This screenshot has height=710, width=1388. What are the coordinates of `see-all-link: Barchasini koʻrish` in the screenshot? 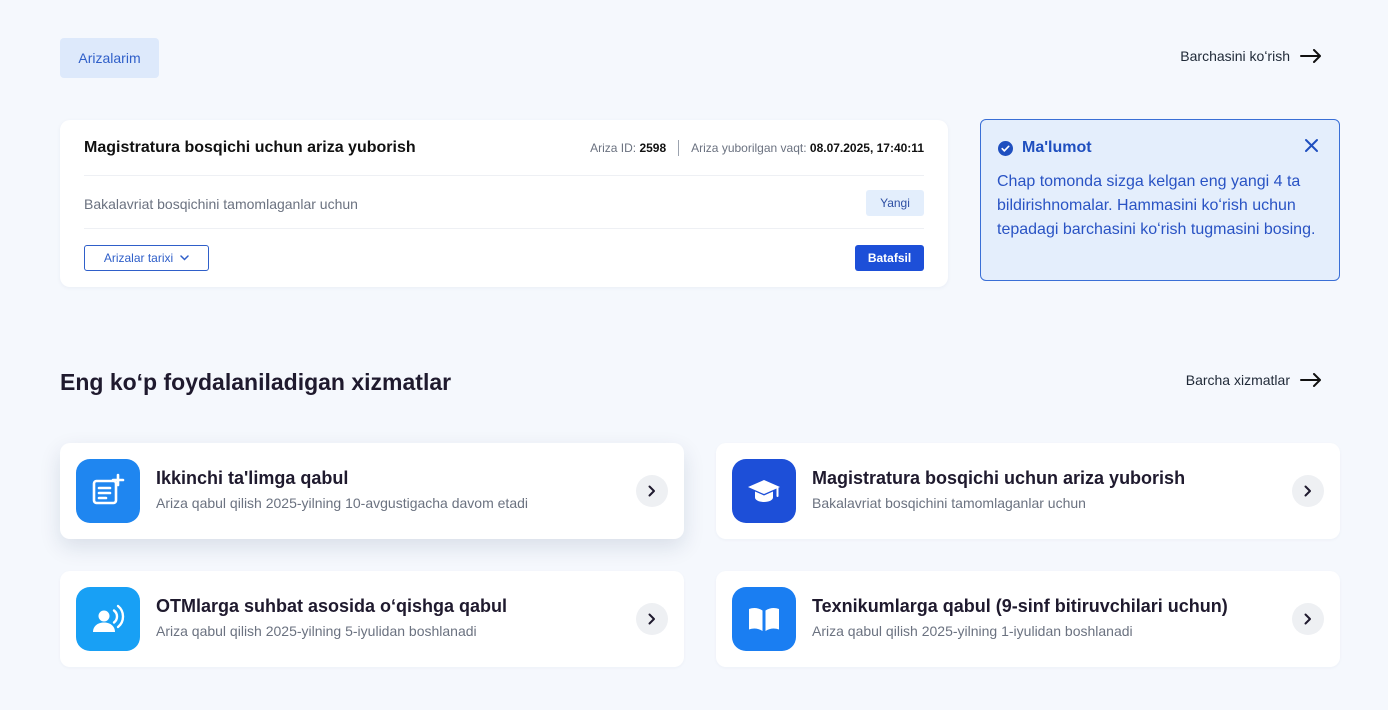 It's located at (1251, 56).